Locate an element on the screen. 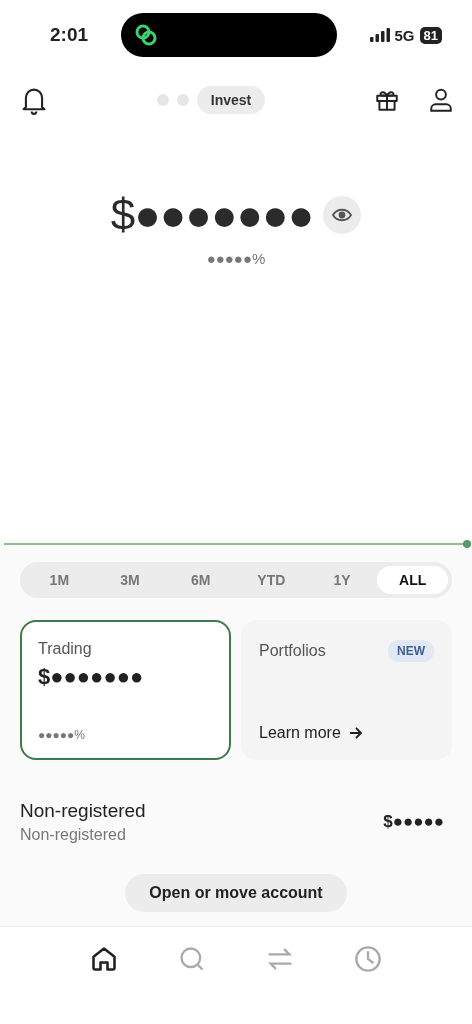  nav-tab is located at coordinates (104, 959).